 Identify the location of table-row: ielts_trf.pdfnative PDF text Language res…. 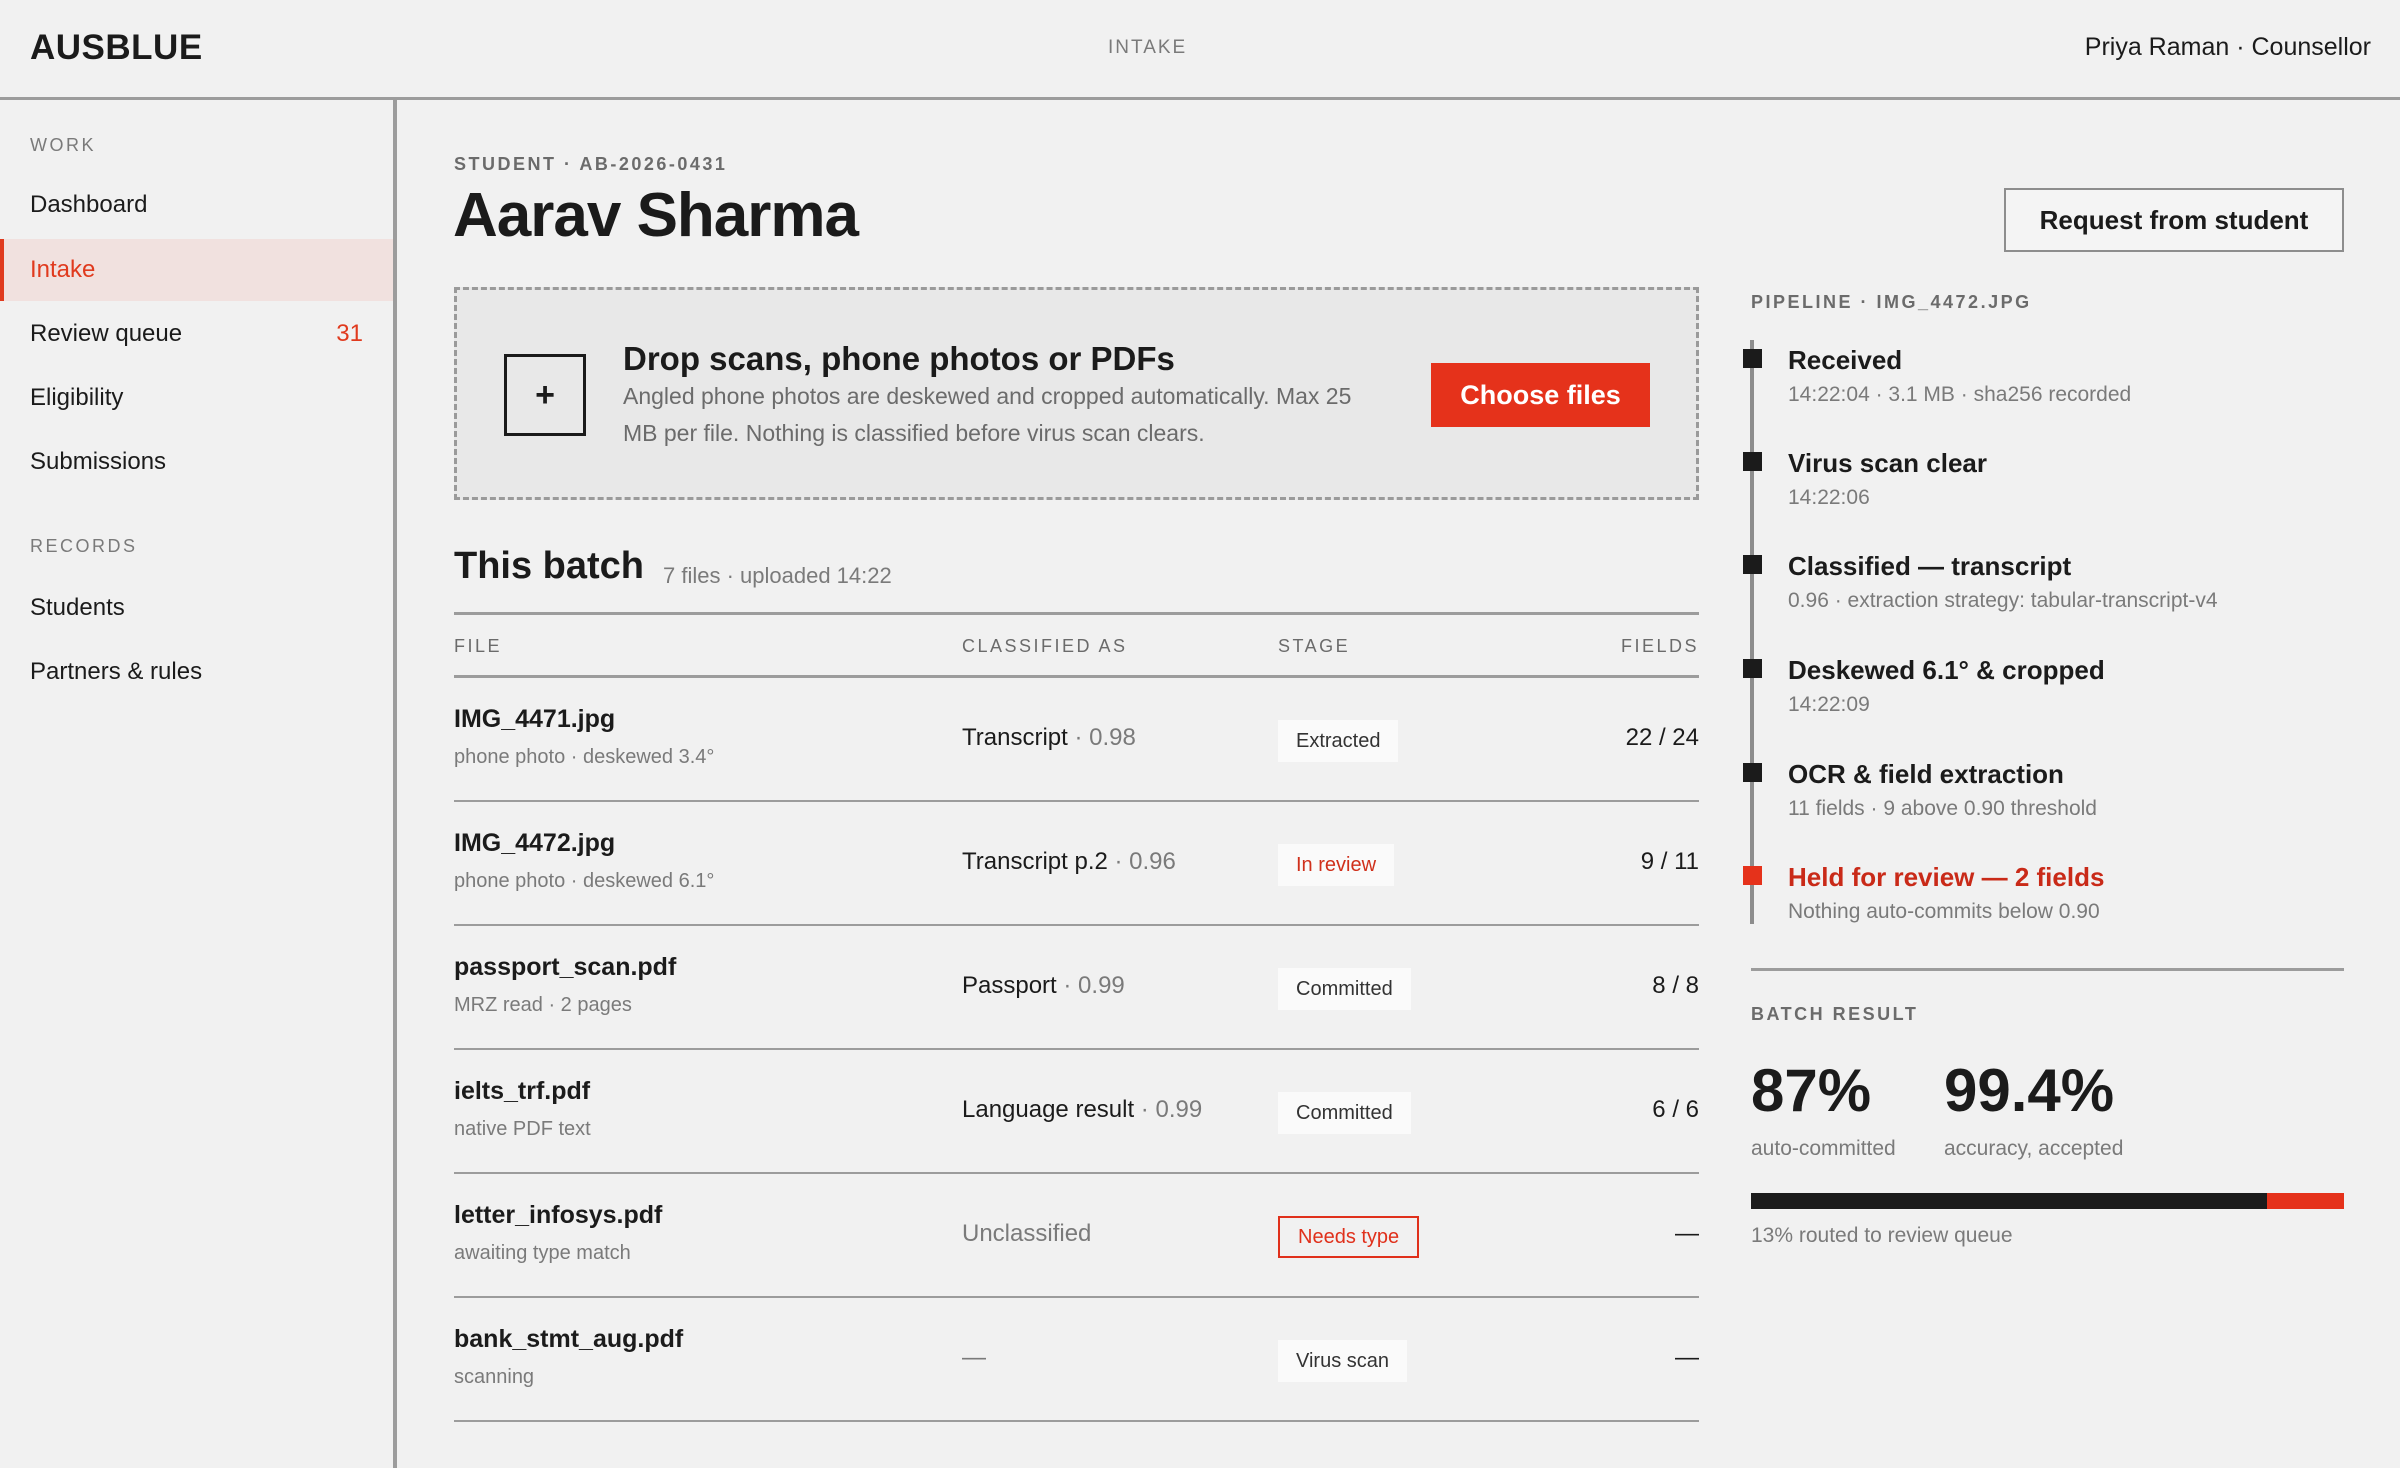
(1076, 1112).